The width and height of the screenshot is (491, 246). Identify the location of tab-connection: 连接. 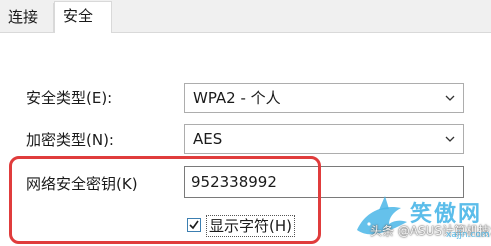
(27, 17).